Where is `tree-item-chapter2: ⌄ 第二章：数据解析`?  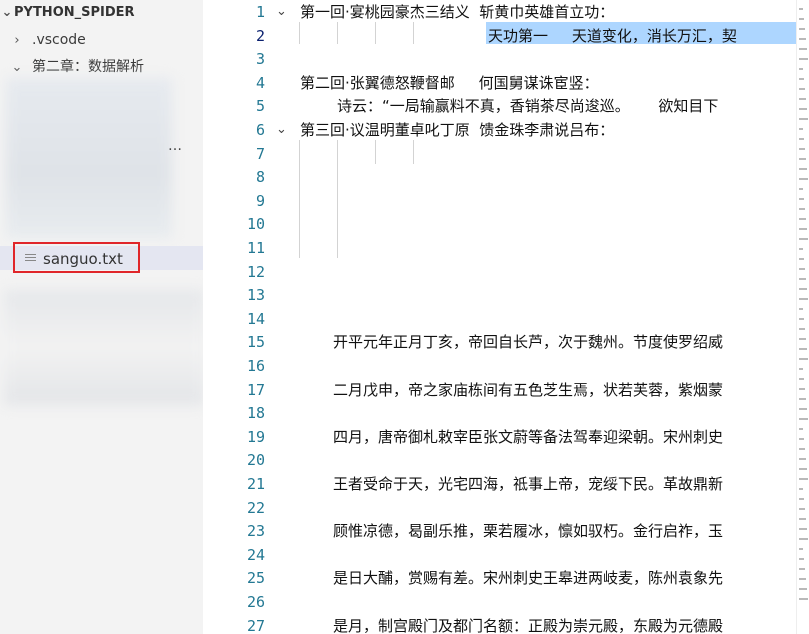
tree-item-chapter2: ⌄ 第二章：数据解析 is located at coordinates (101, 67).